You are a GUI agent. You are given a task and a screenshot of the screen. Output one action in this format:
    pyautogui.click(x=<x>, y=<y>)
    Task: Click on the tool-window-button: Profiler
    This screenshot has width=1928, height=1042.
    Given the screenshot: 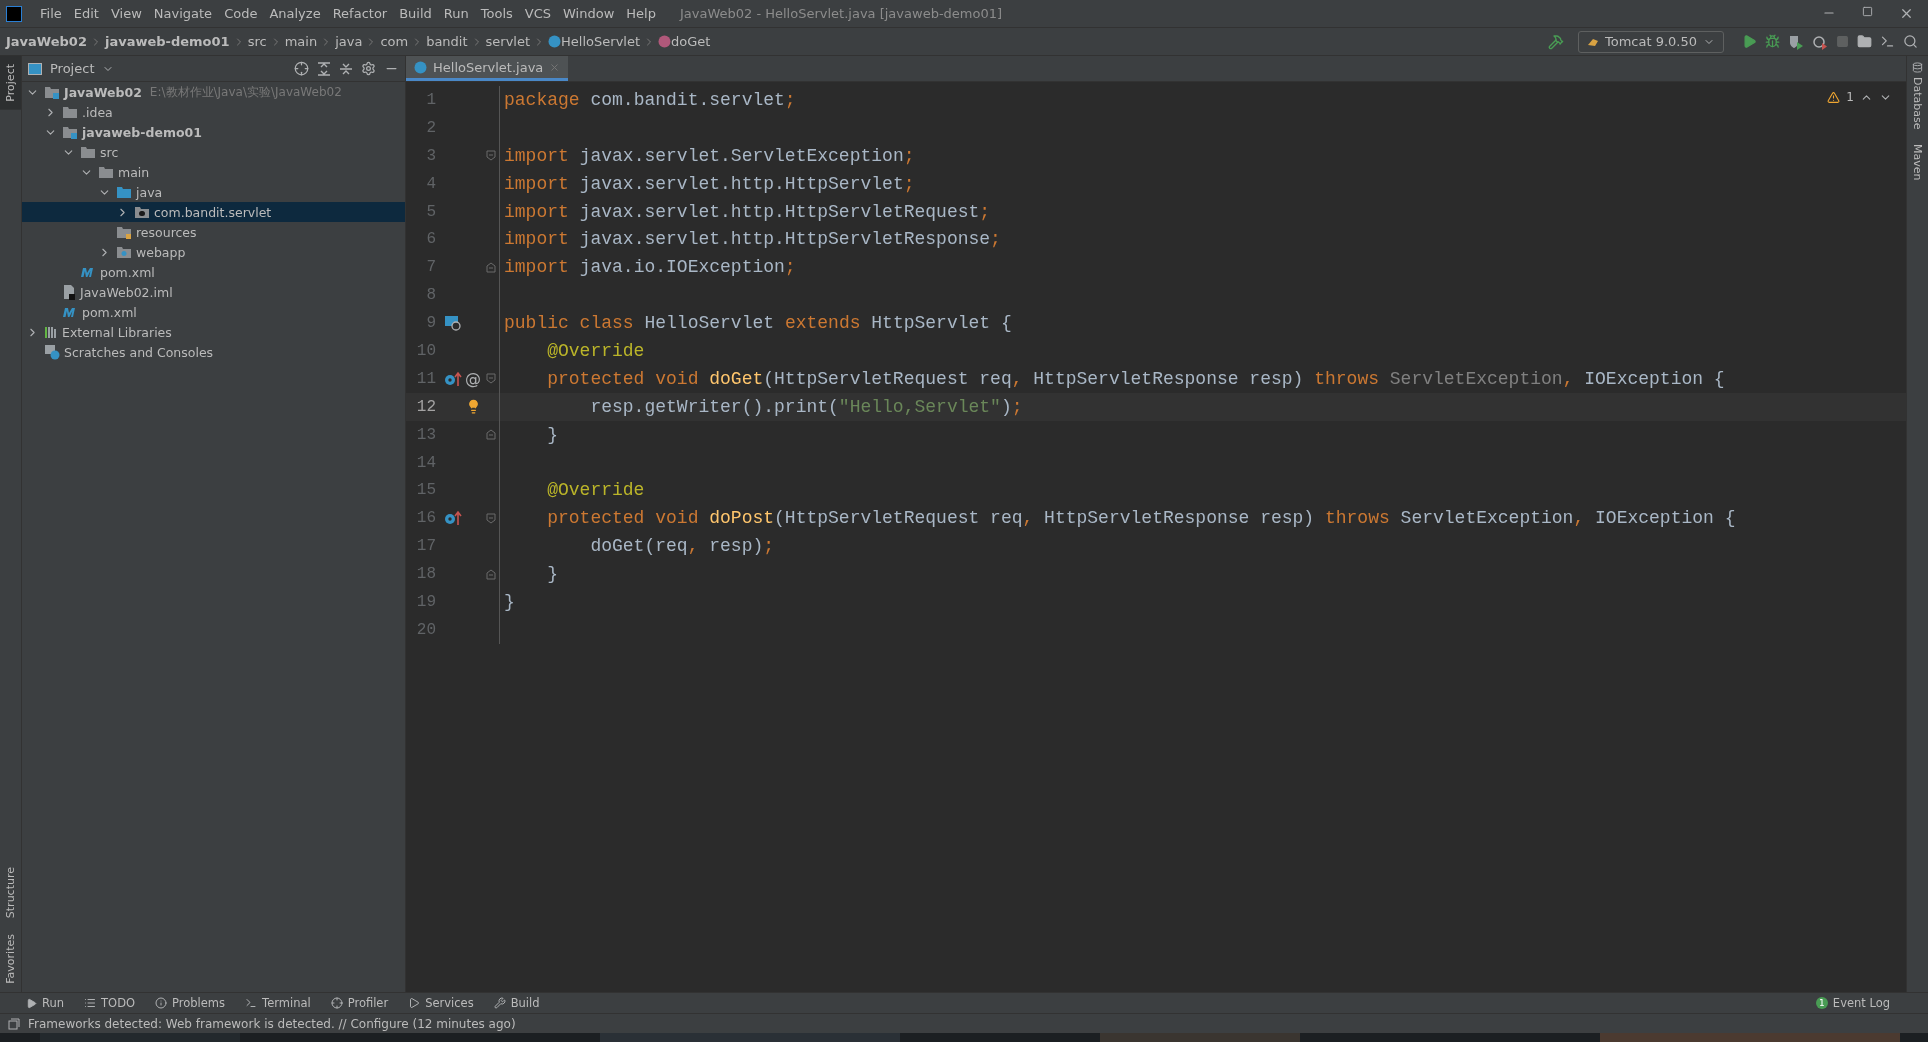 What is the action you would take?
    pyautogui.click(x=359, y=1003)
    